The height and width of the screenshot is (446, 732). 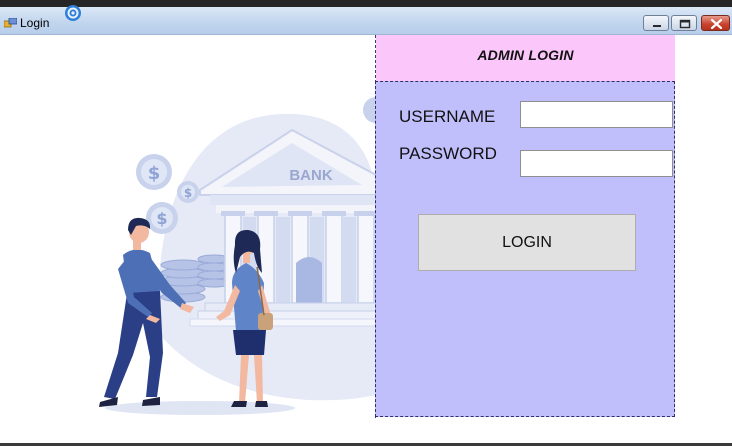 What do you see at coordinates (366, 3) in the screenshot?
I see `screen-top-strip` at bounding box center [366, 3].